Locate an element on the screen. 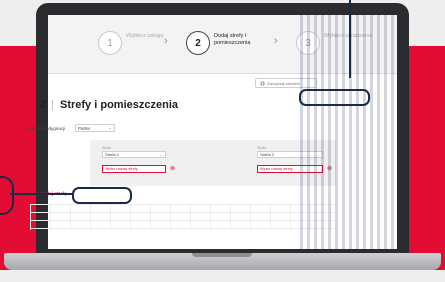  zone-2-name-input: Wpisz nazwę strefy is located at coordinates (290, 169).